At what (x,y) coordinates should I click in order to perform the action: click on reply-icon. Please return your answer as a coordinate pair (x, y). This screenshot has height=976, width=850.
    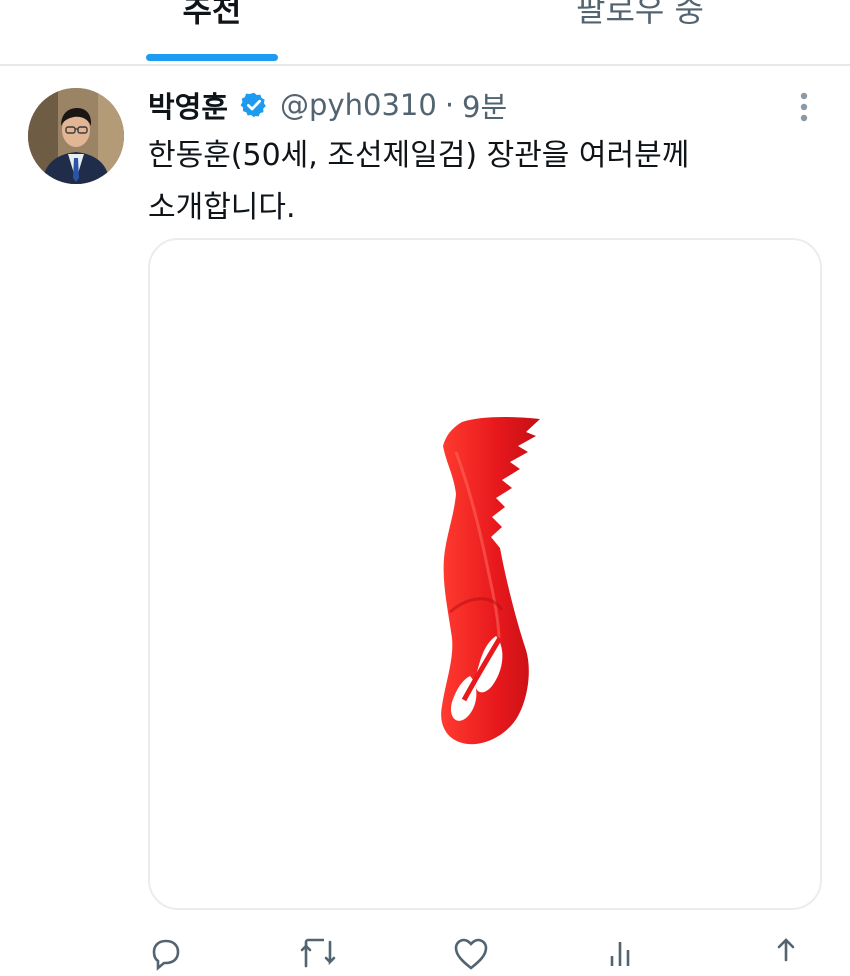
    Looking at the image, I should click on (166, 955).